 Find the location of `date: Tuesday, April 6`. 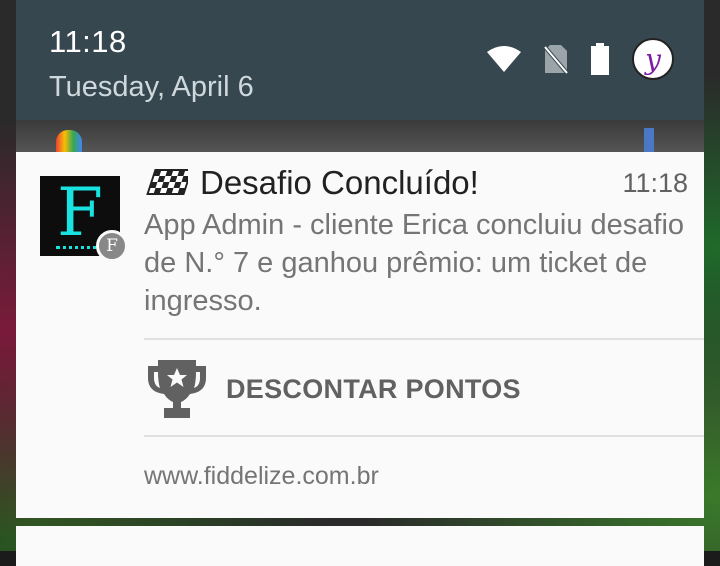

date: Tuesday, April 6 is located at coordinates (151, 87).